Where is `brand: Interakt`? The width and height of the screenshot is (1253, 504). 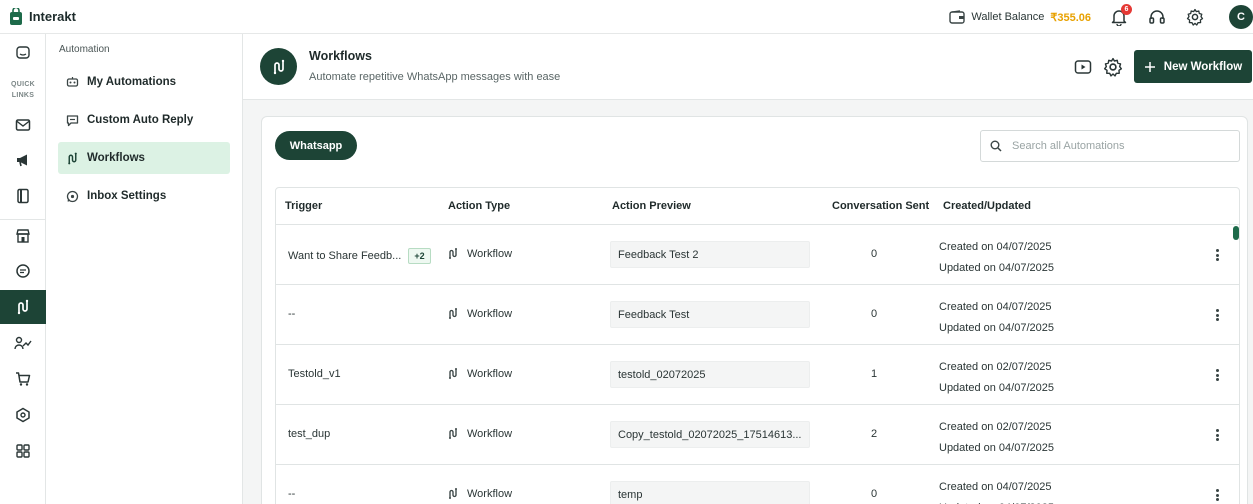
brand: Interakt is located at coordinates (38, 16).